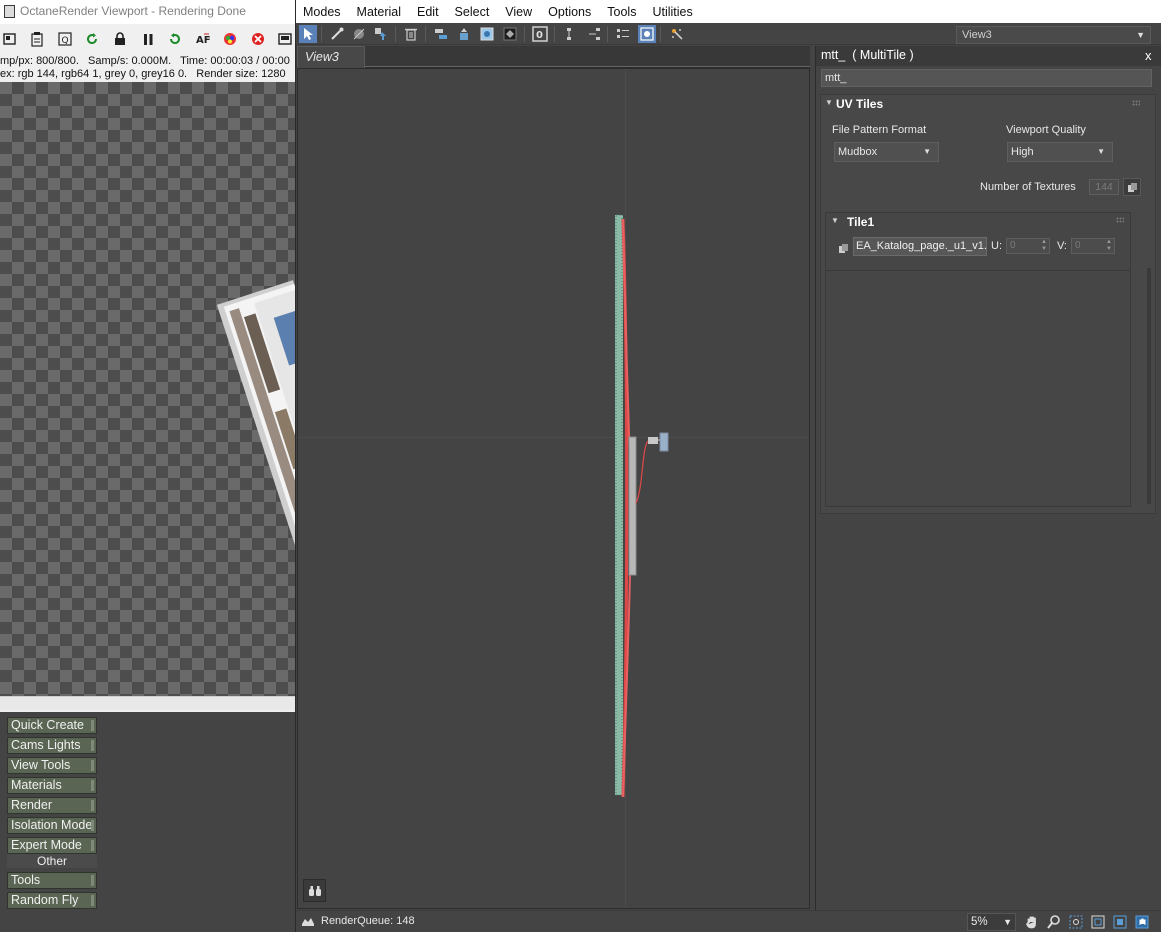  What do you see at coordinates (464, 34) in the screenshot?
I see `hide-unused-slots-icon` at bounding box center [464, 34].